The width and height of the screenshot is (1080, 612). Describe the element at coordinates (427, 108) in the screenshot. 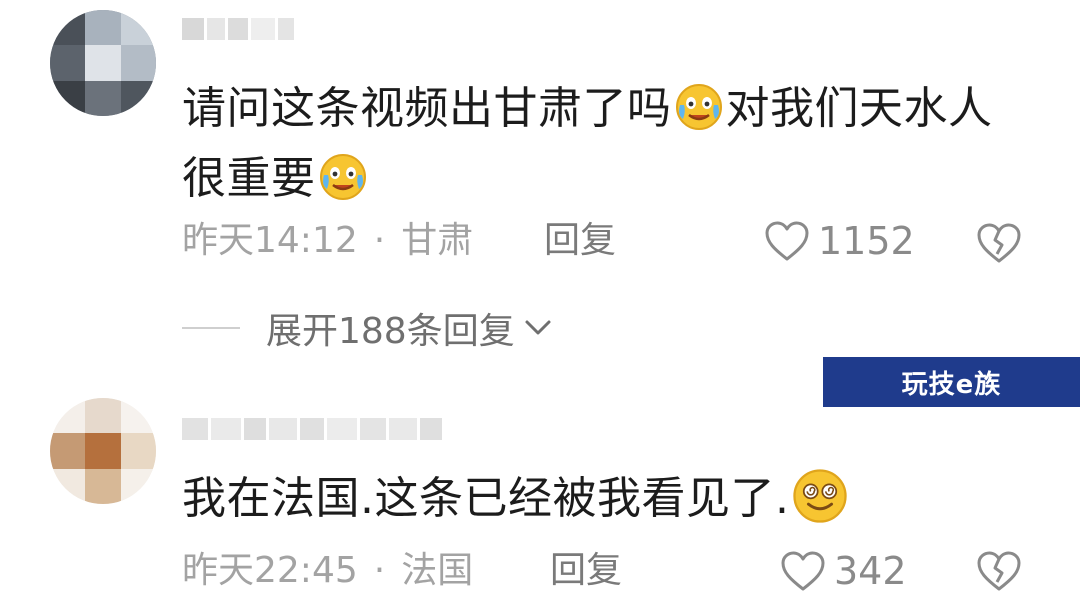

I see `comment-text-part: 请问这条视频出甘肃了吗` at that location.